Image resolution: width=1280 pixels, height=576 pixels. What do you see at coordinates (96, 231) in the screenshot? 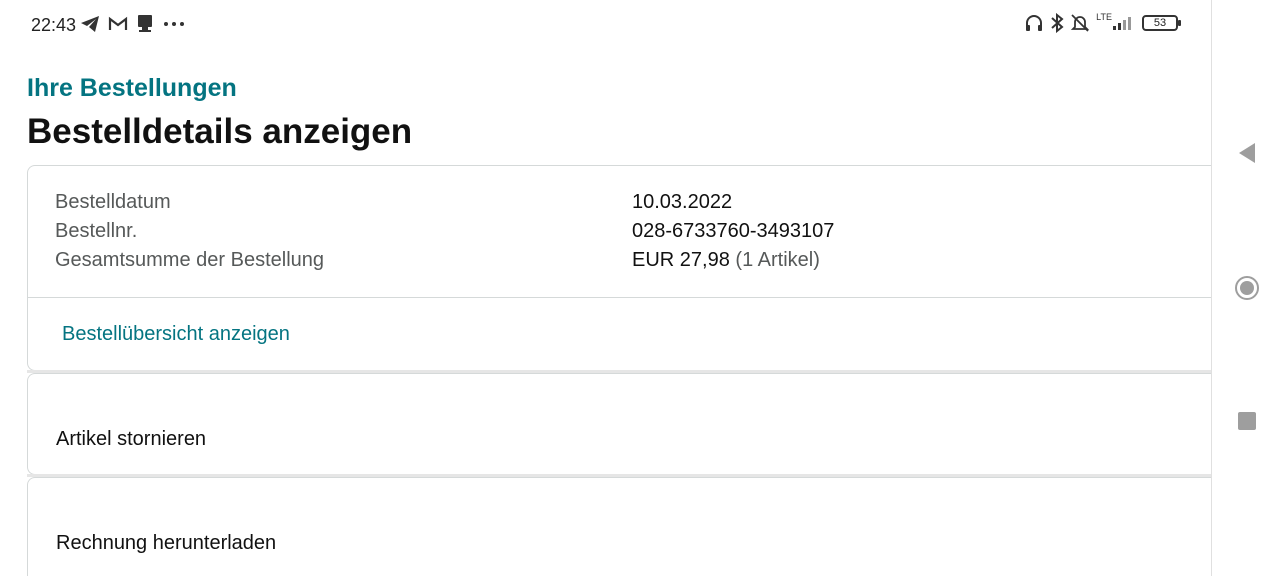
I see `order-number-label: Bestellnr.` at bounding box center [96, 231].